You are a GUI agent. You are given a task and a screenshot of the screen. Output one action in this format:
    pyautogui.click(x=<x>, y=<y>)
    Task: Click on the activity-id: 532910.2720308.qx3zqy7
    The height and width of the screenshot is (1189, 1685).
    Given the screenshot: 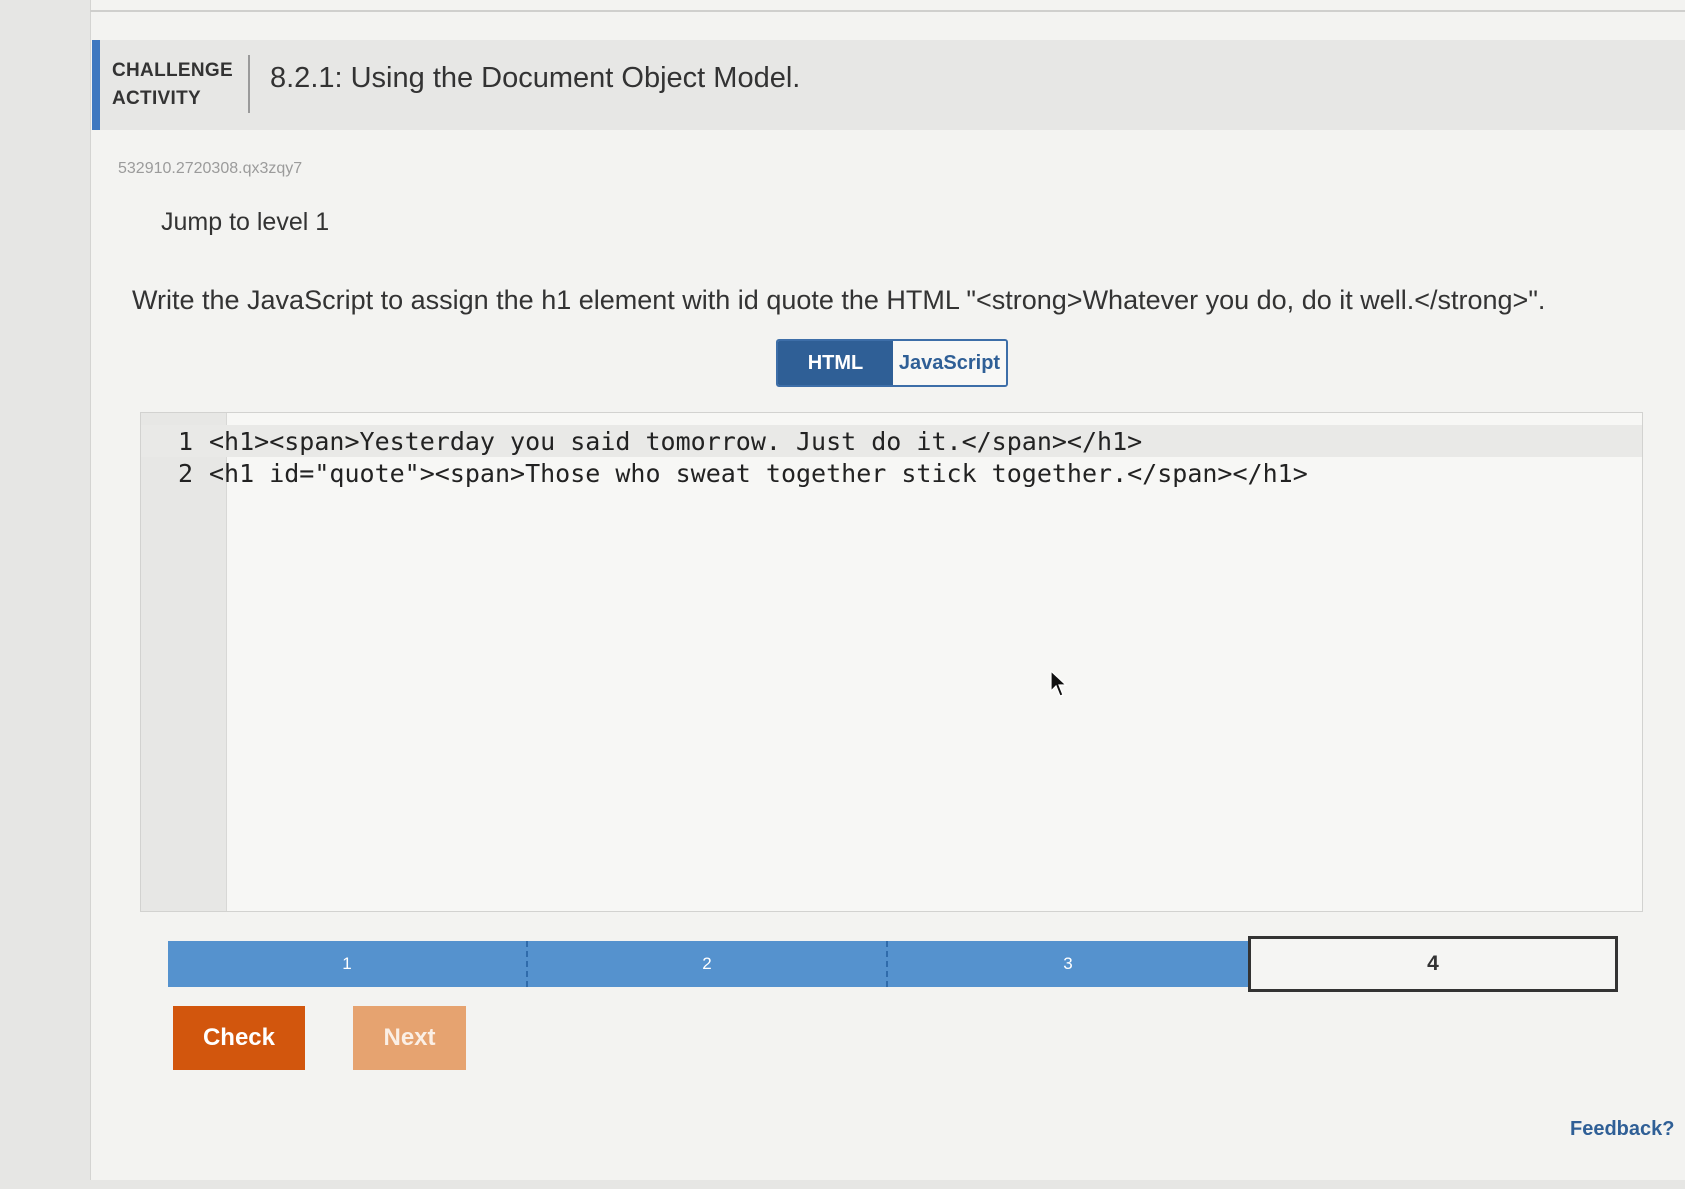 What is the action you would take?
    pyautogui.click(x=210, y=168)
    